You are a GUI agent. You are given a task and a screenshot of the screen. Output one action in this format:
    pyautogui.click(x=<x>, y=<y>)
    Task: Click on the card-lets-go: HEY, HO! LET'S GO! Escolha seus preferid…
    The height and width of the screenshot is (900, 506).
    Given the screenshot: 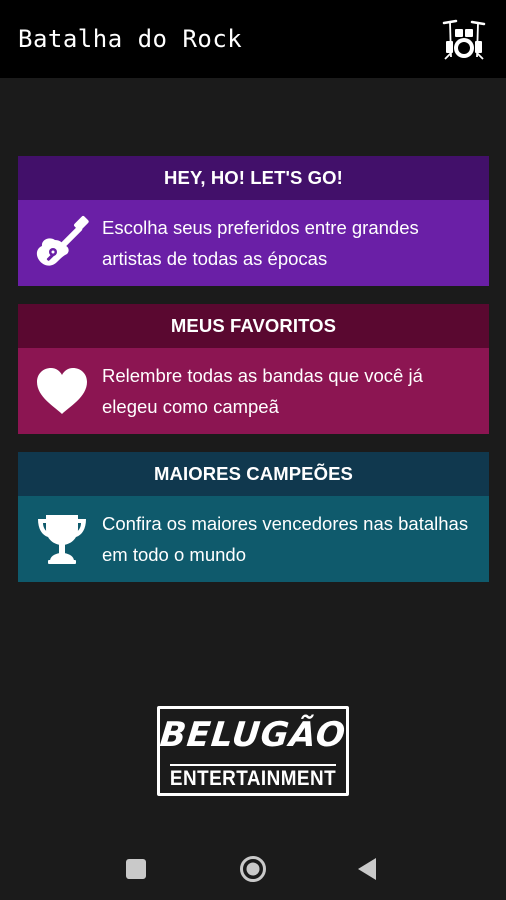 What is the action you would take?
    pyautogui.click(x=253, y=221)
    